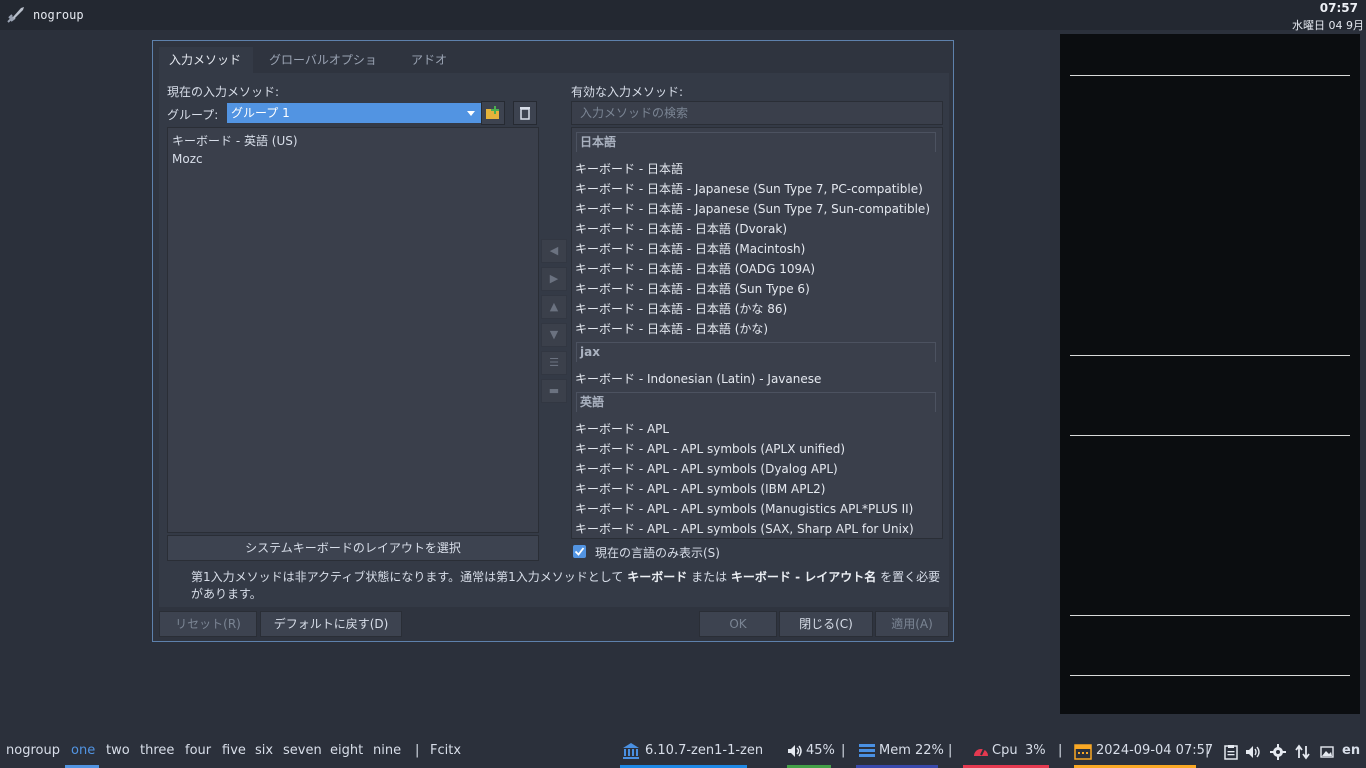 Image resolution: width=1366 pixels, height=768 pixels. I want to click on current-im-label: 現在の入力メソッド:, so click(223, 92).